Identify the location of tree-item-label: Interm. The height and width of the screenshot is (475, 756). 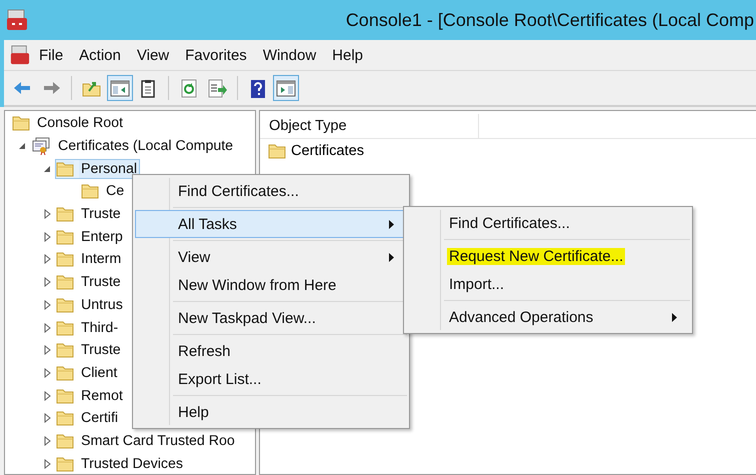
(101, 259).